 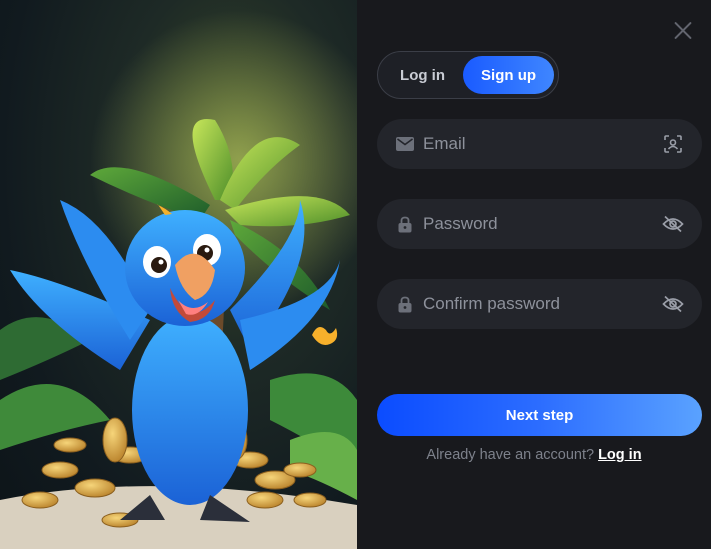 What do you see at coordinates (683, 30) in the screenshot?
I see `close-icon` at bounding box center [683, 30].